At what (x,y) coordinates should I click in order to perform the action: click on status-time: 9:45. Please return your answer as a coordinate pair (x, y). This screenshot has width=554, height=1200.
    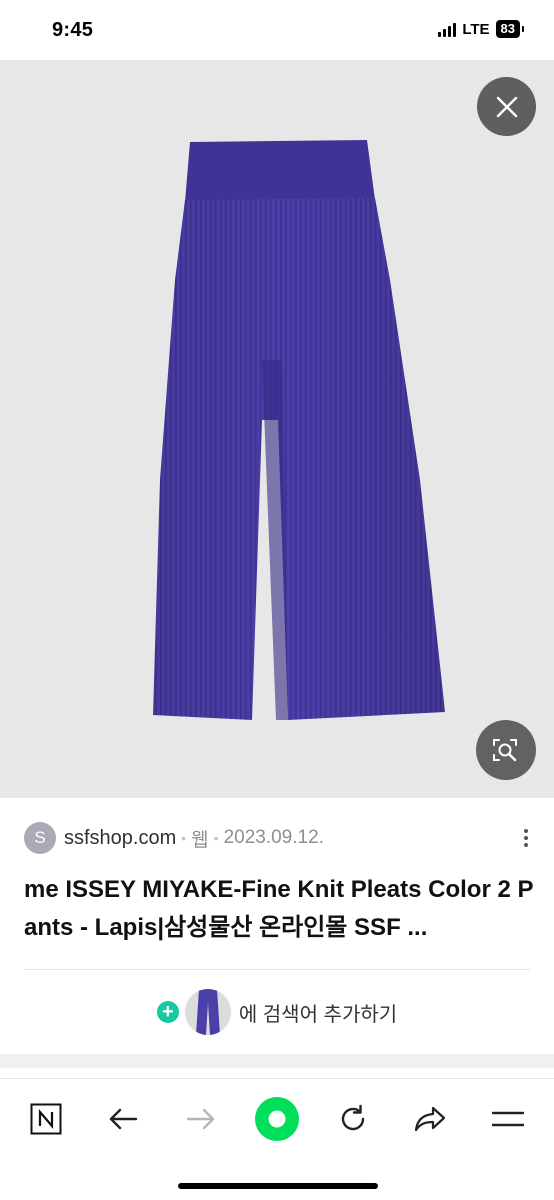
    Looking at the image, I should click on (73, 30).